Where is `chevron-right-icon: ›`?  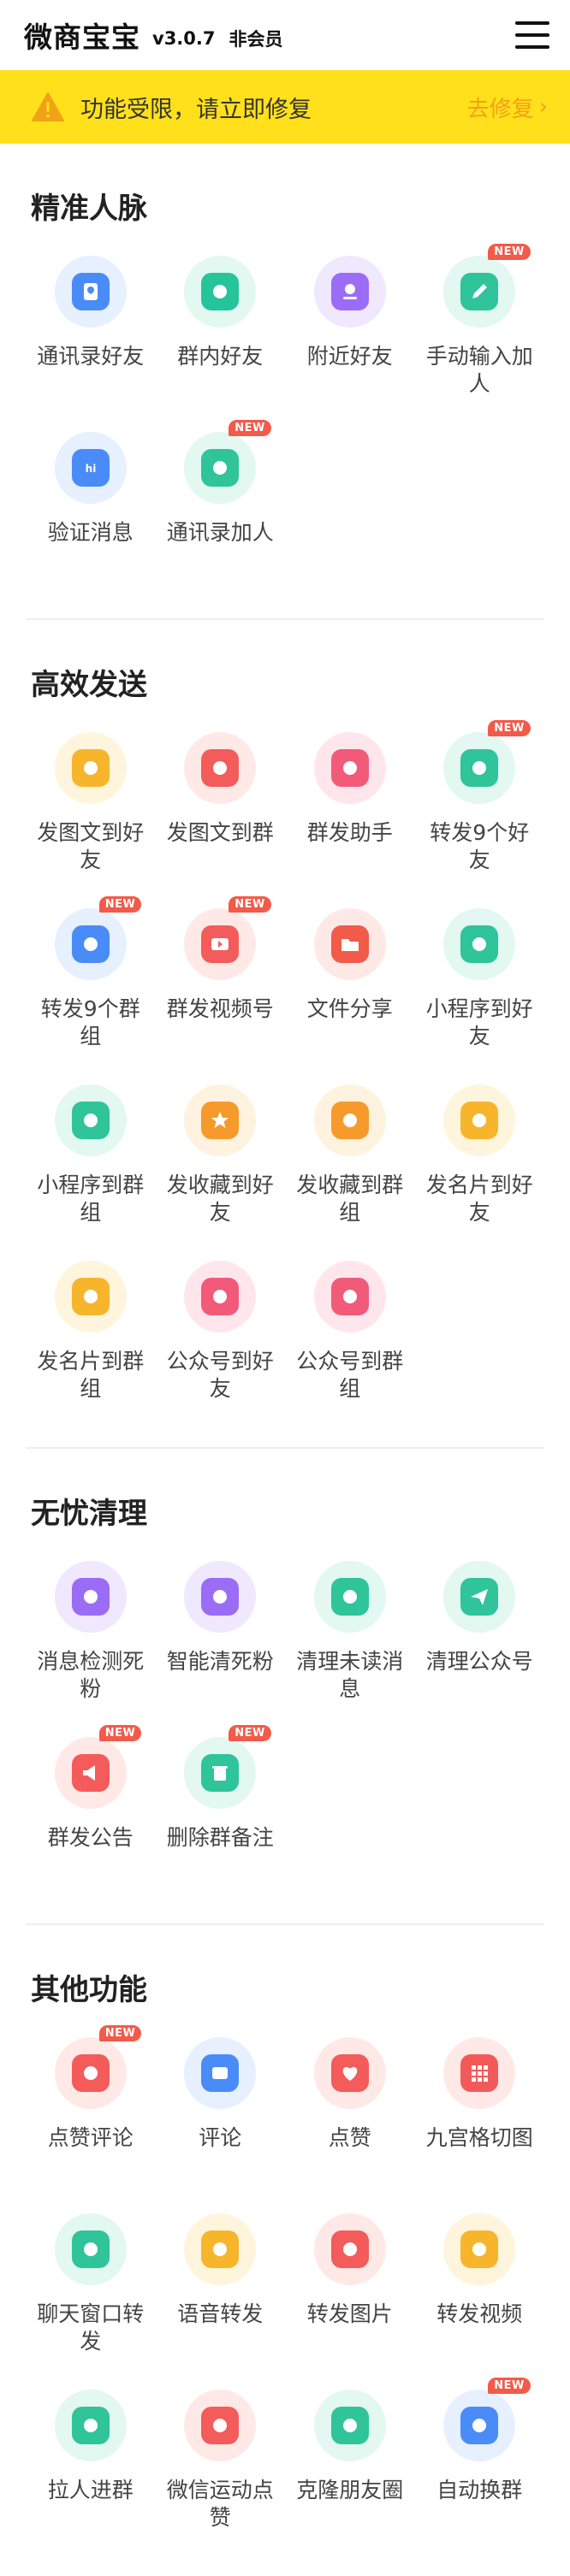 chevron-right-icon: › is located at coordinates (543, 107).